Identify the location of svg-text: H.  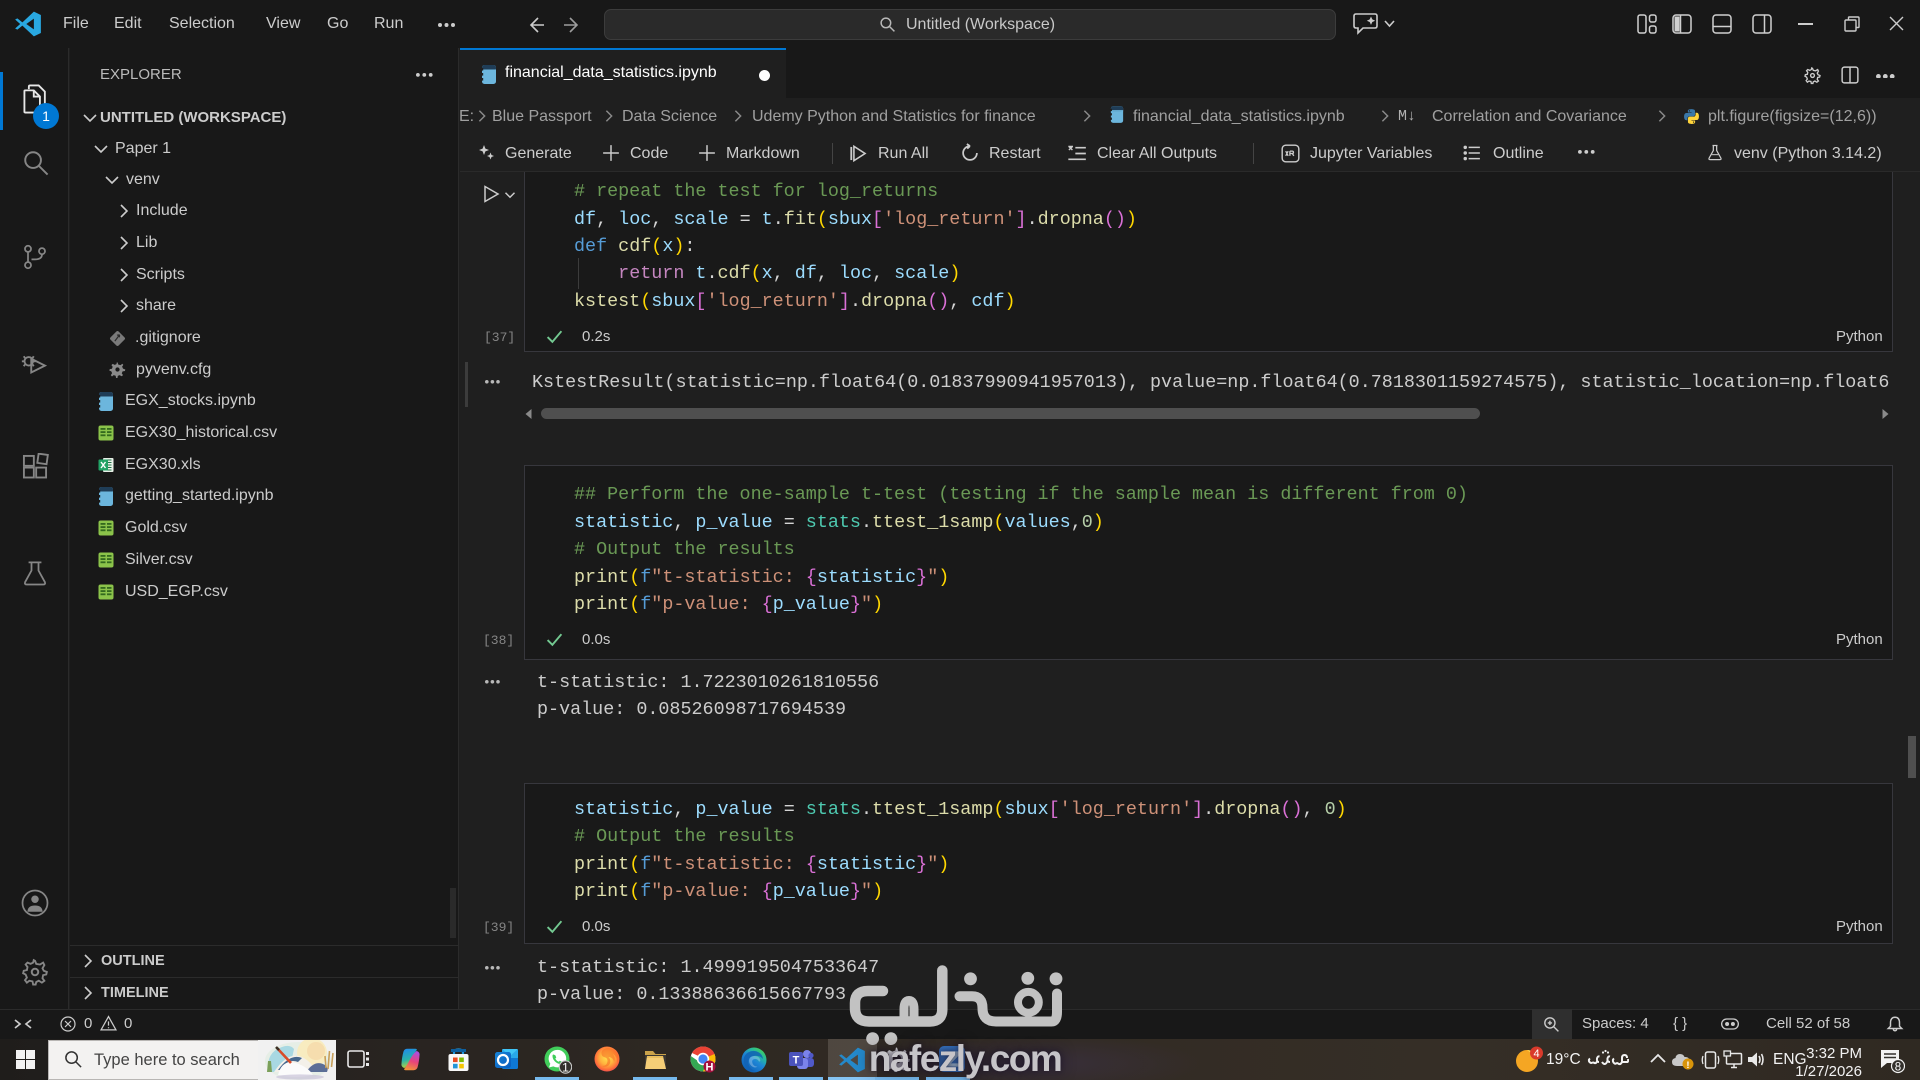
(710, 1067).